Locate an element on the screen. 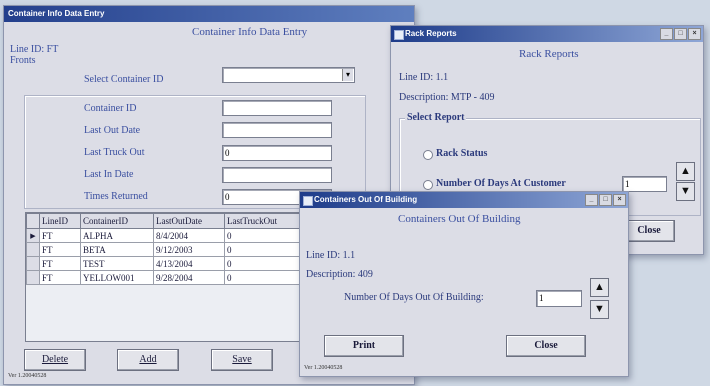  last-truck-out-label: Last Truck Out is located at coordinates (114, 152).